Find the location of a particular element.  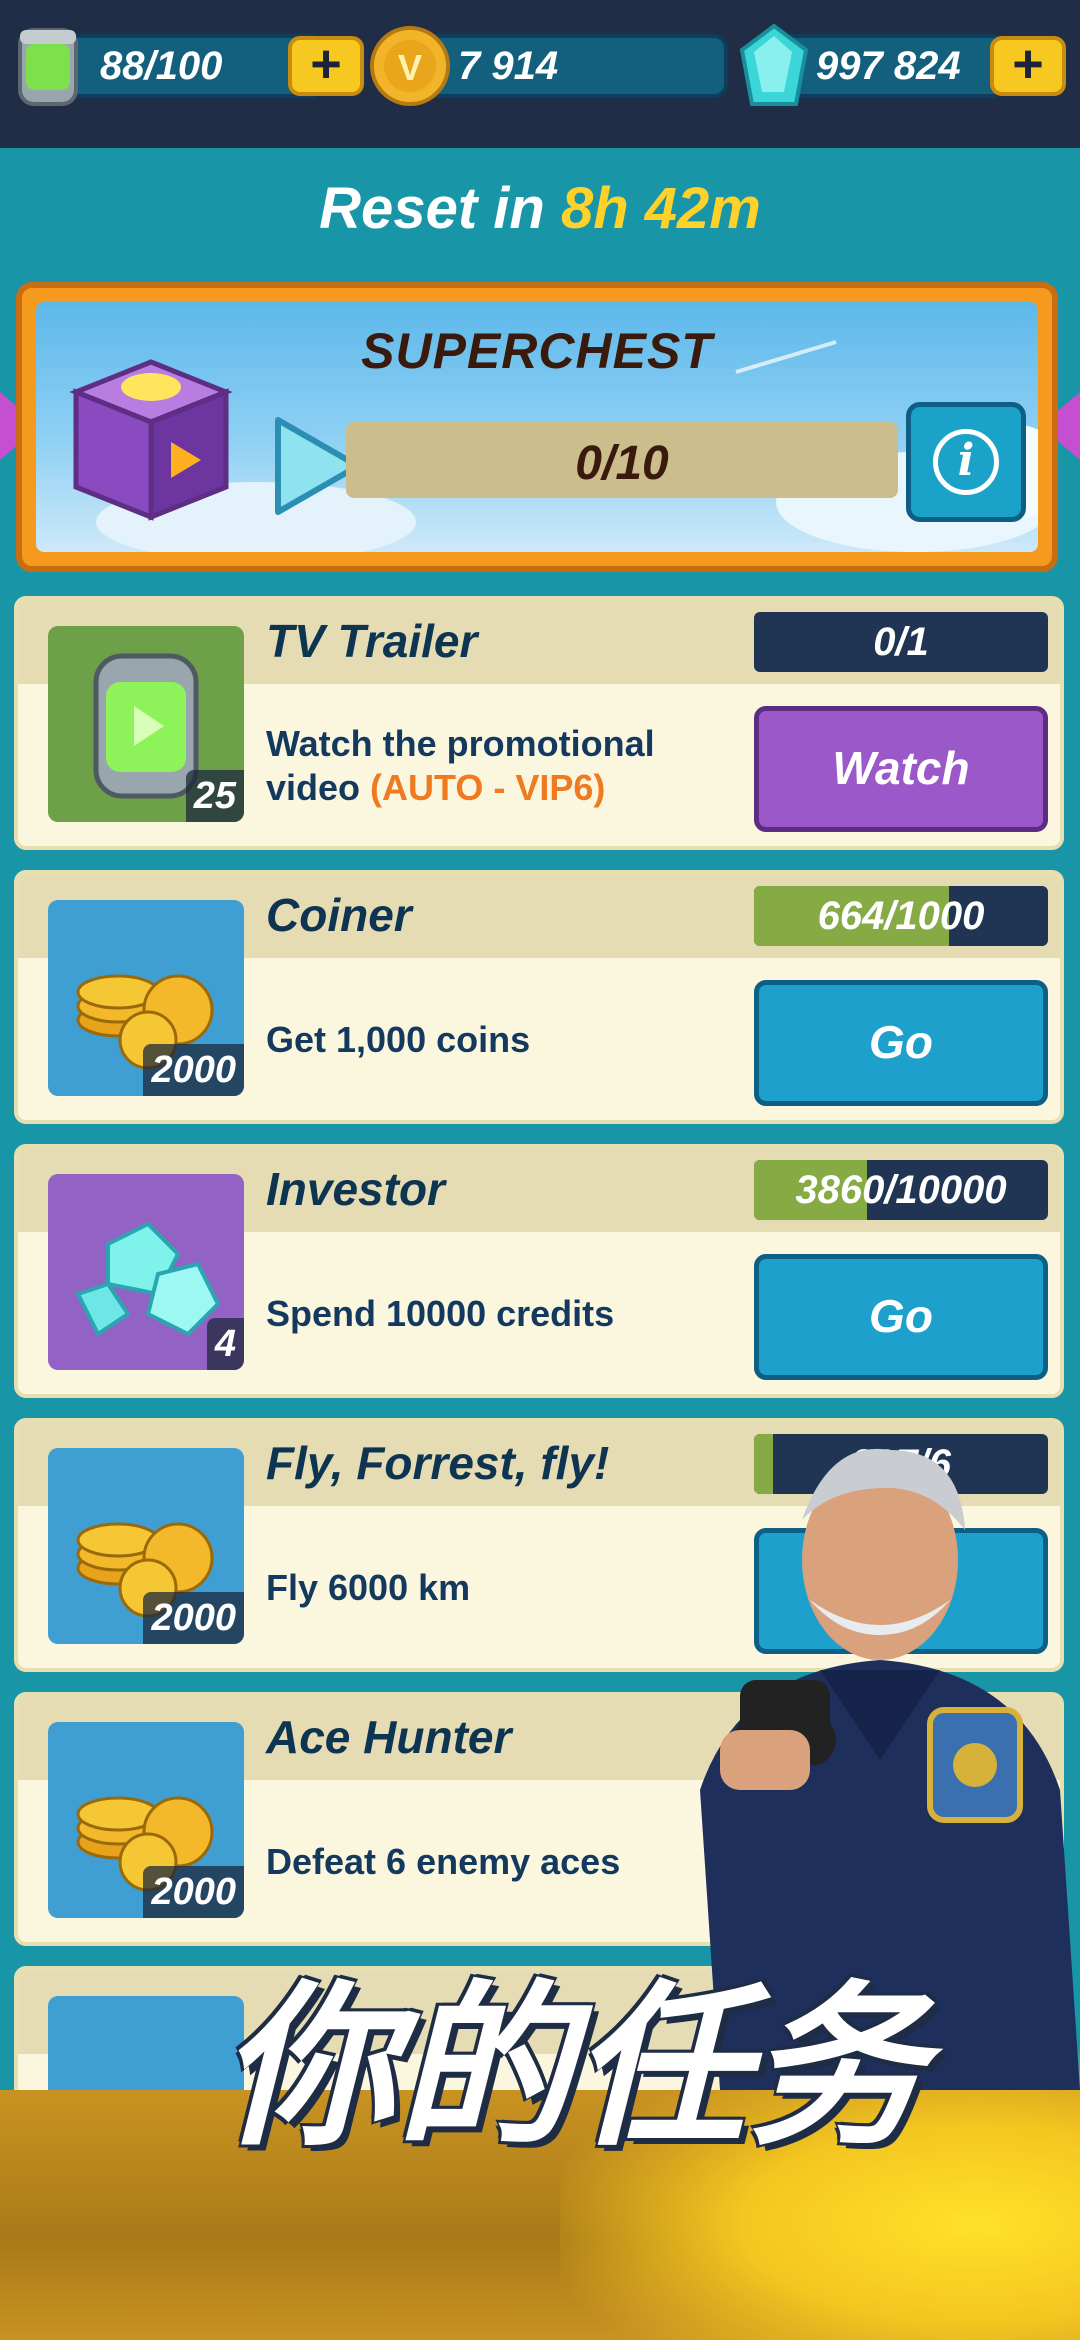

mission-description: Fly 6000 km is located at coordinates (368, 1587).